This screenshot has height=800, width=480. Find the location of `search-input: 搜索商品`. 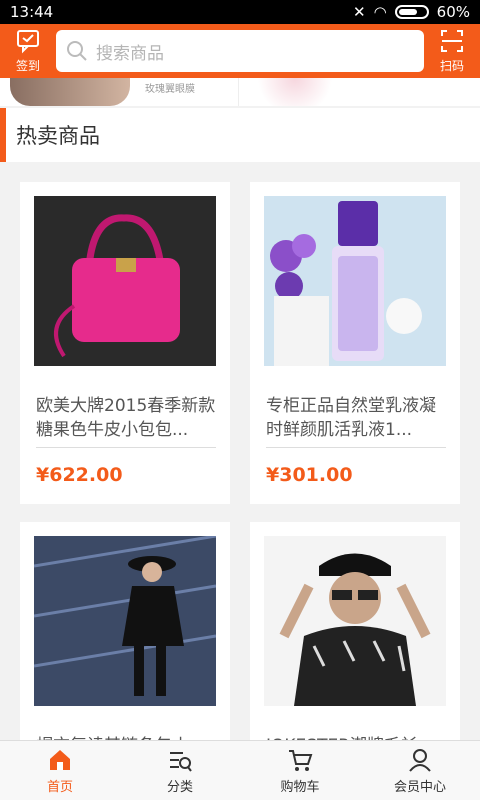

search-input: 搜索商品 is located at coordinates (240, 51).